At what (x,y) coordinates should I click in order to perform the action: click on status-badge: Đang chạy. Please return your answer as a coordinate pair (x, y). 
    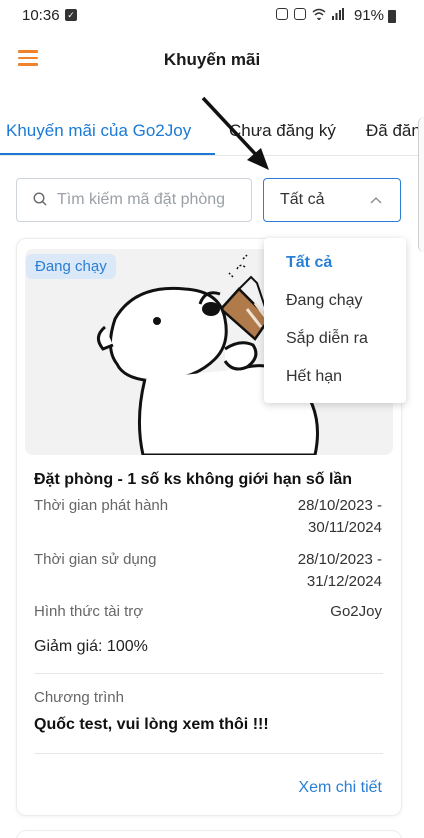
    Looking at the image, I should click on (71, 266).